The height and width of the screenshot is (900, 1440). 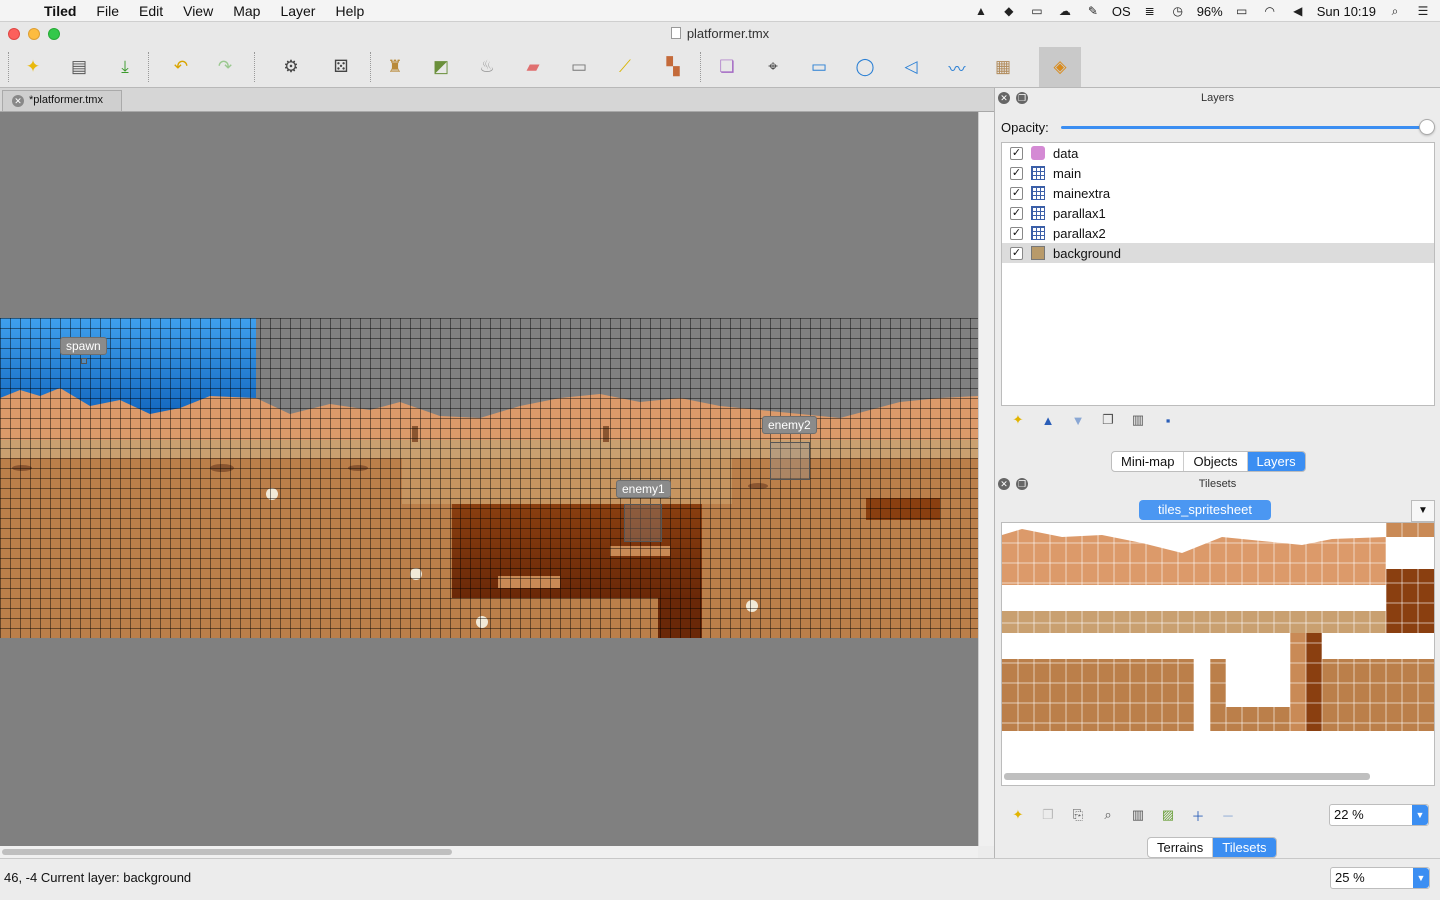 What do you see at coordinates (487, 67) in the screenshot?
I see `bucket-fill-icon: ♨` at bounding box center [487, 67].